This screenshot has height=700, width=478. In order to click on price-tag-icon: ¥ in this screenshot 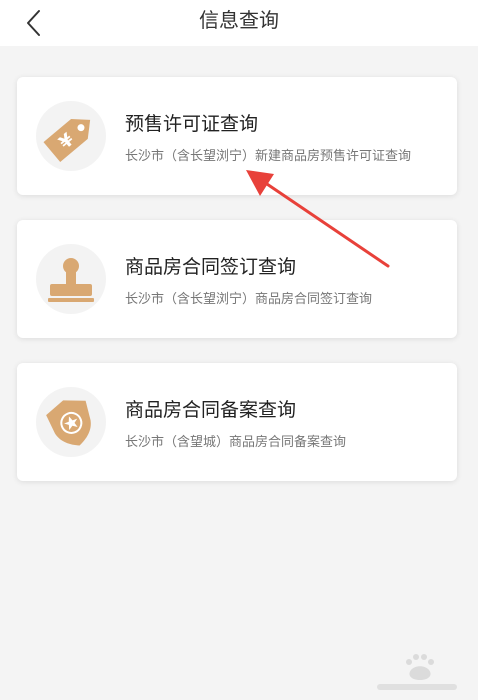, I will do `click(67, 140)`.